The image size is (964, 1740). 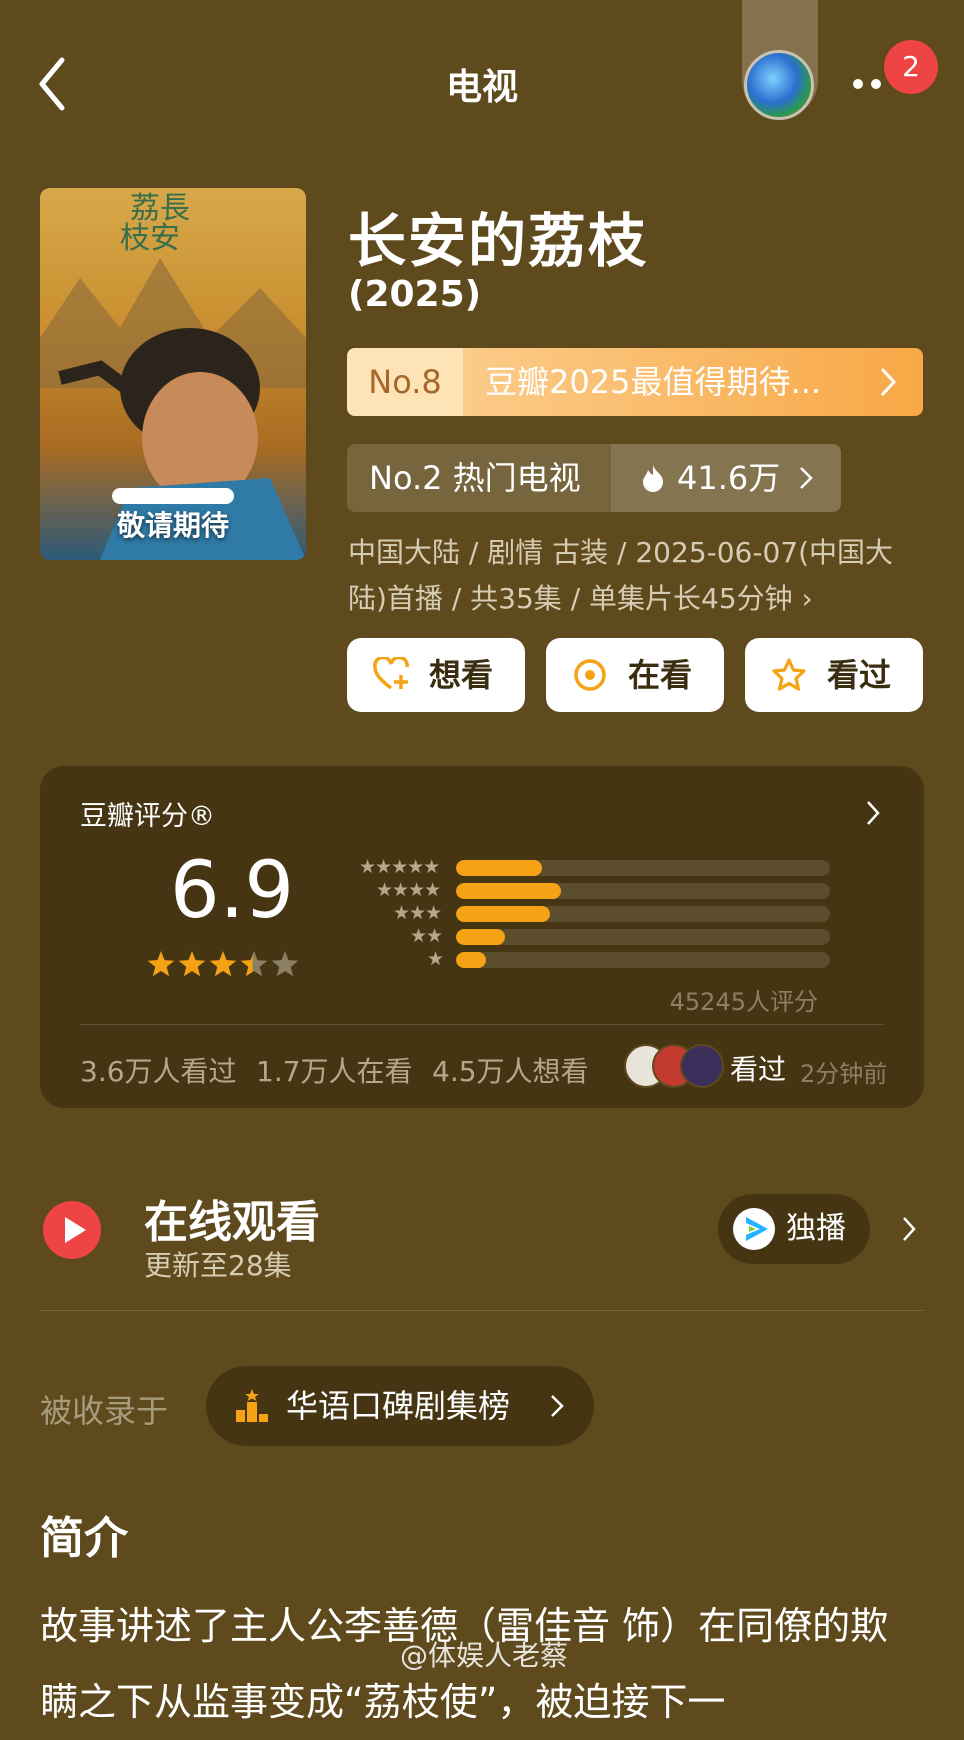 What do you see at coordinates (218, 1265) in the screenshot?
I see `online-subtitle: 更新至28集` at bounding box center [218, 1265].